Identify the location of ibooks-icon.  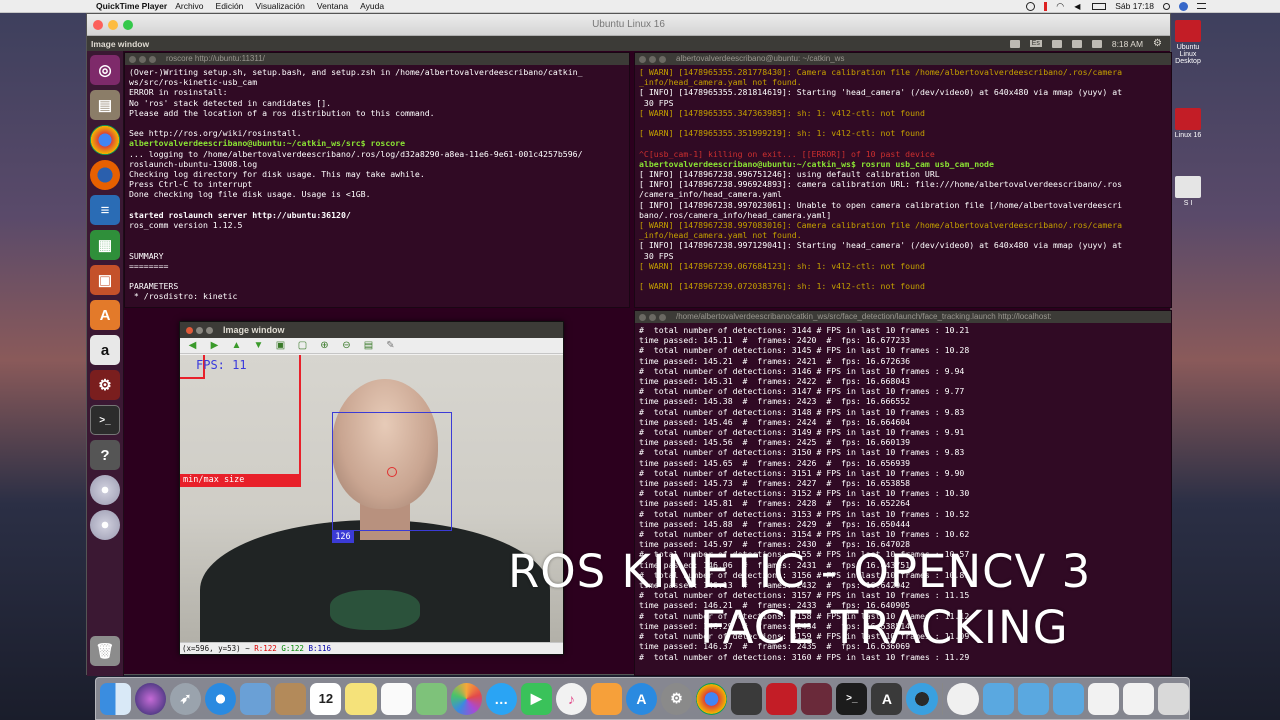
(606, 698).